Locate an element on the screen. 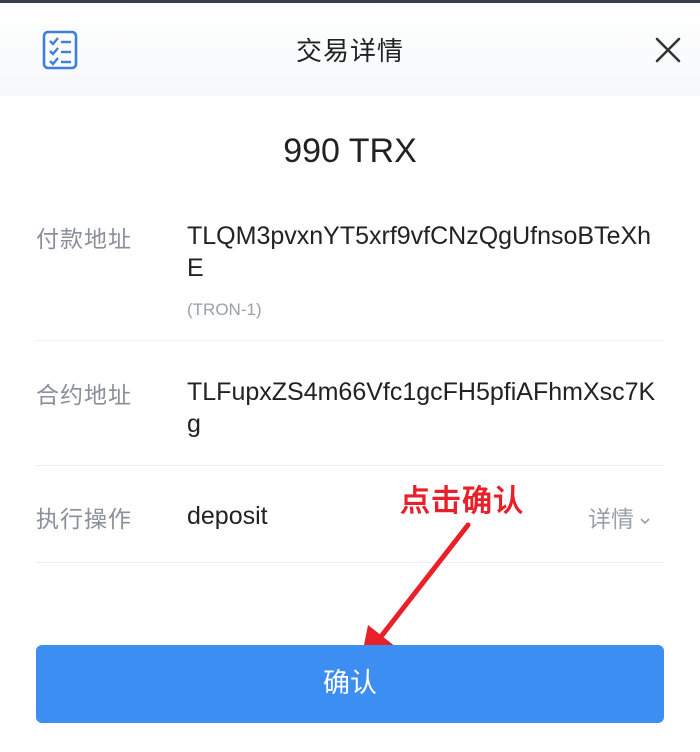  action-detail-label: 详情 is located at coordinates (611, 520).